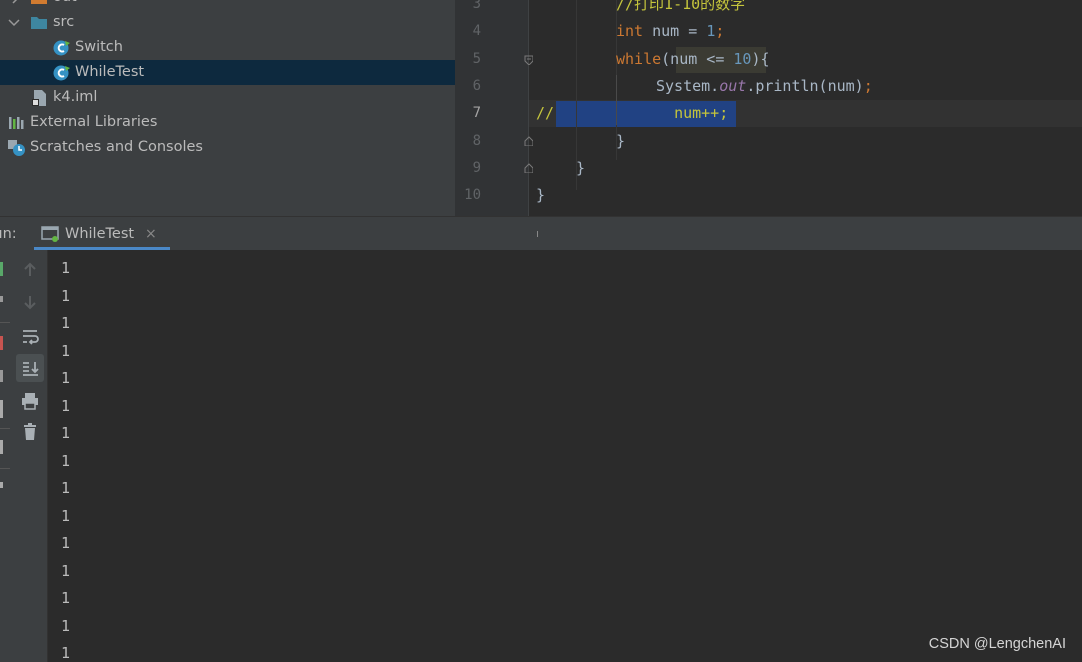 Image resolution: width=1082 pixels, height=662 pixels. What do you see at coordinates (16, 148) in the screenshot?
I see `scratches-icon` at bounding box center [16, 148].